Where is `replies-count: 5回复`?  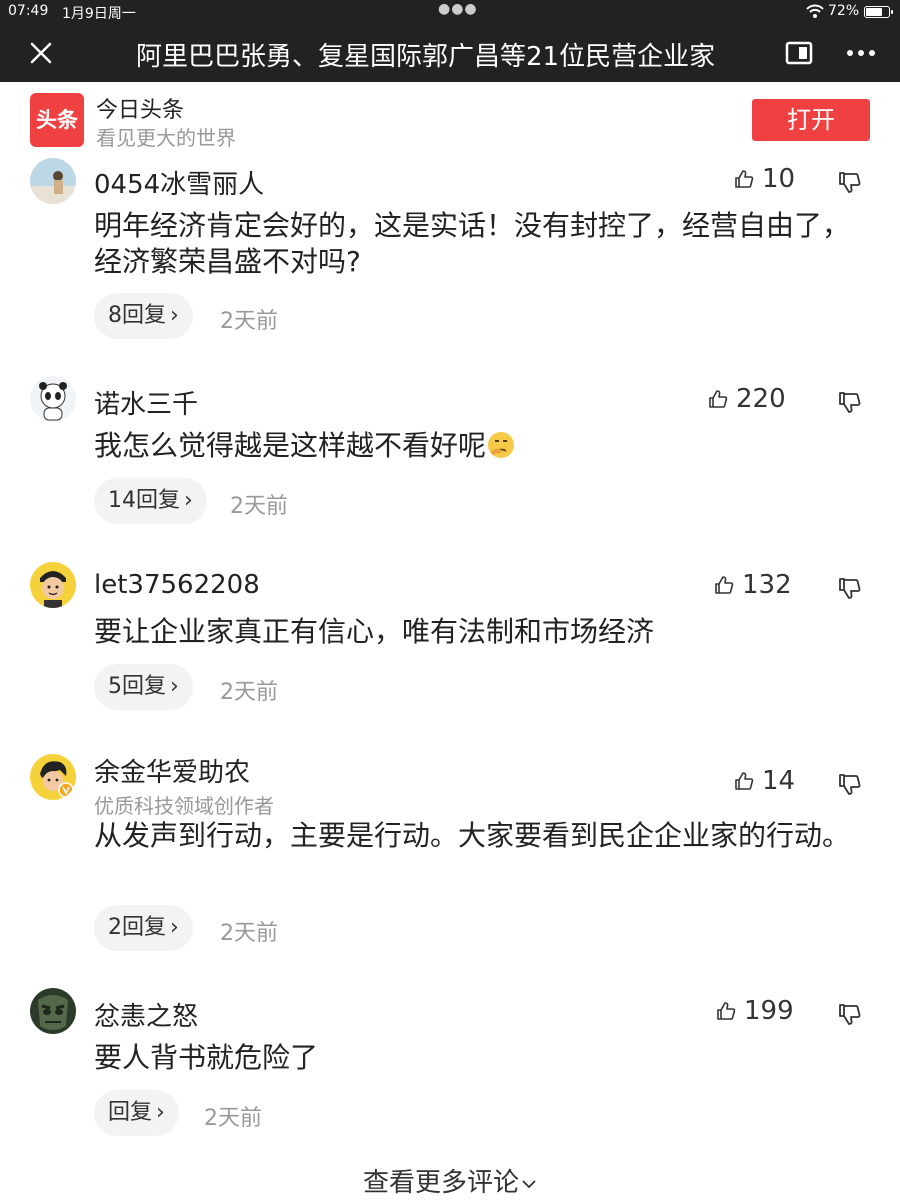 replies-count: 5回复 is located at coordinates (137, 686).